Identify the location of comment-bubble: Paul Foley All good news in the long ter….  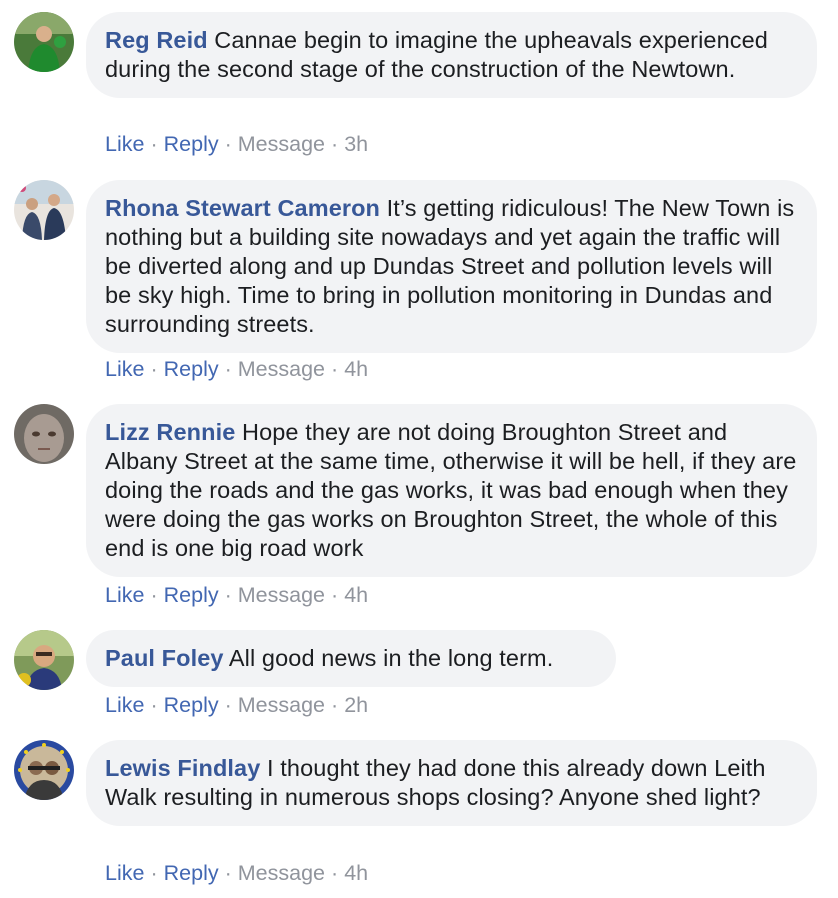
(351, 658).